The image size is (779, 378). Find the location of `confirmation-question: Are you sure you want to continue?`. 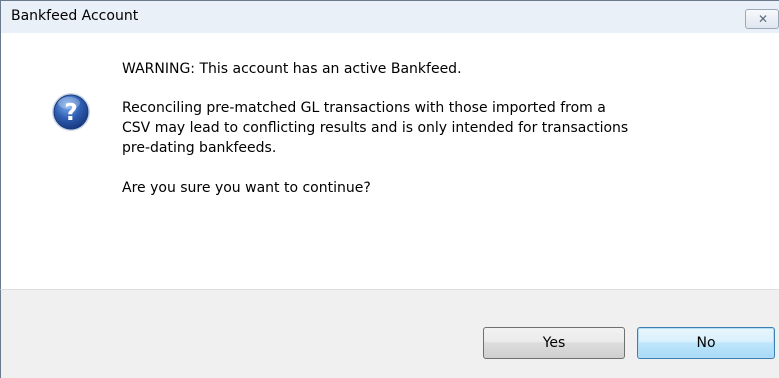

confirmation-question: Are you sure you want to continue? is located at coordinates (246, 188).